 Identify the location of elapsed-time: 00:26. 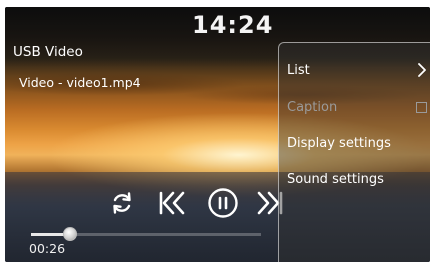
(47, 248).